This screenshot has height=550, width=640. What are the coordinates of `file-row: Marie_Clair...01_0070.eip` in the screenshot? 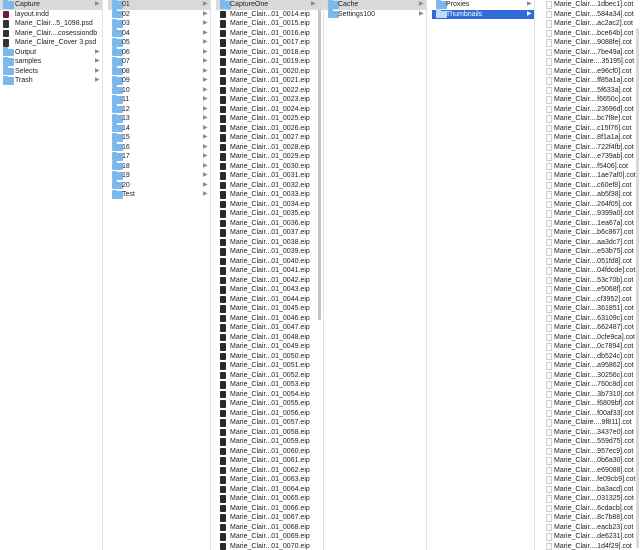 It's located at (269, 546).